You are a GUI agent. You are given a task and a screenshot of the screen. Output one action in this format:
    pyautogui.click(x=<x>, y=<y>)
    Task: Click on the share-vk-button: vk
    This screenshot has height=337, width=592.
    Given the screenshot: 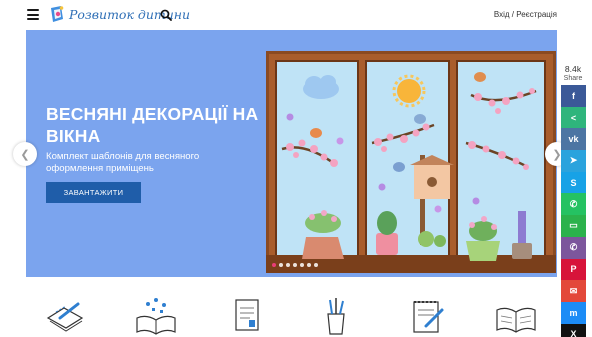 What is the action you would take?
    pyautogui.click(x=573, y=139)
    